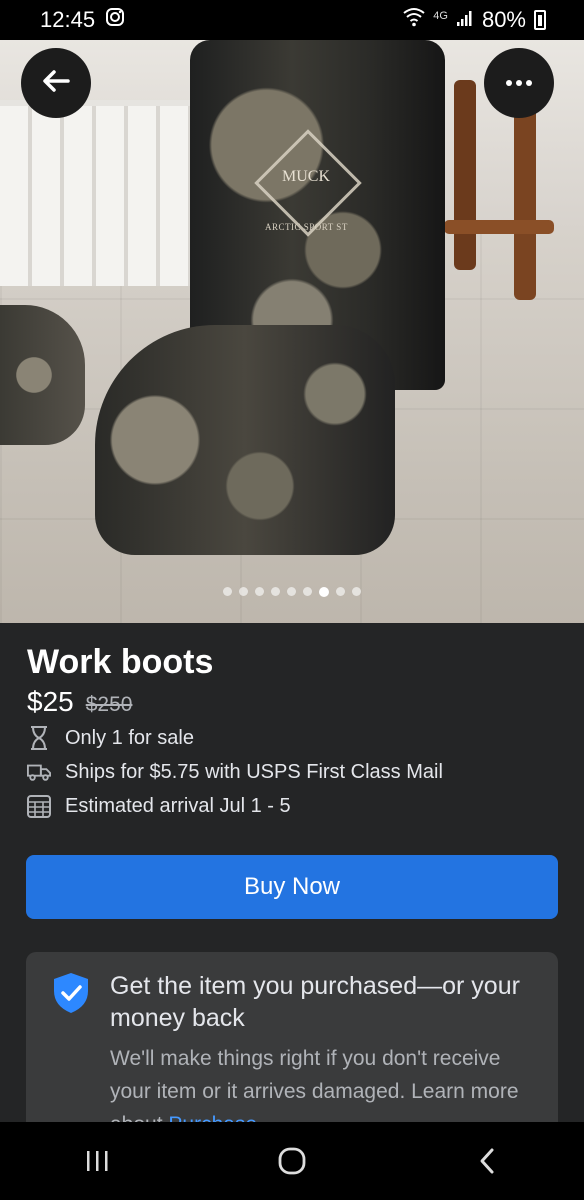  Describe the element at coordinates (245, 440) in the screenshot. I see `photo-boot-foot` at that location.